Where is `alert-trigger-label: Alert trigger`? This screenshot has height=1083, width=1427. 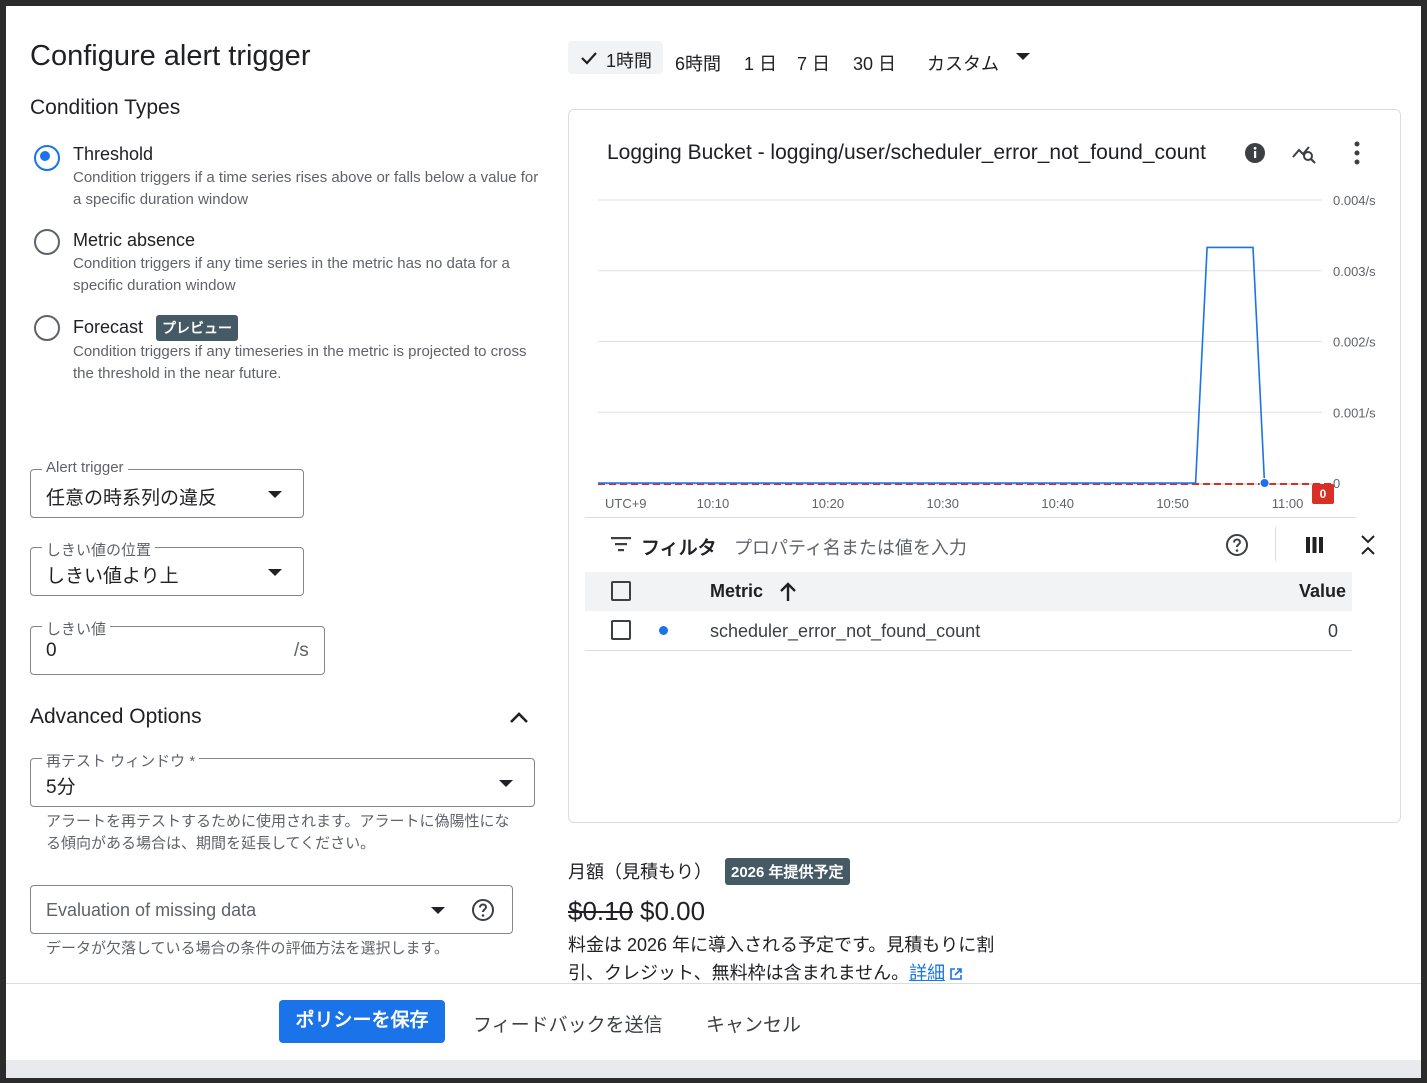
alert-trigger-label: Alert trigger is located at coordinates (85, 467).